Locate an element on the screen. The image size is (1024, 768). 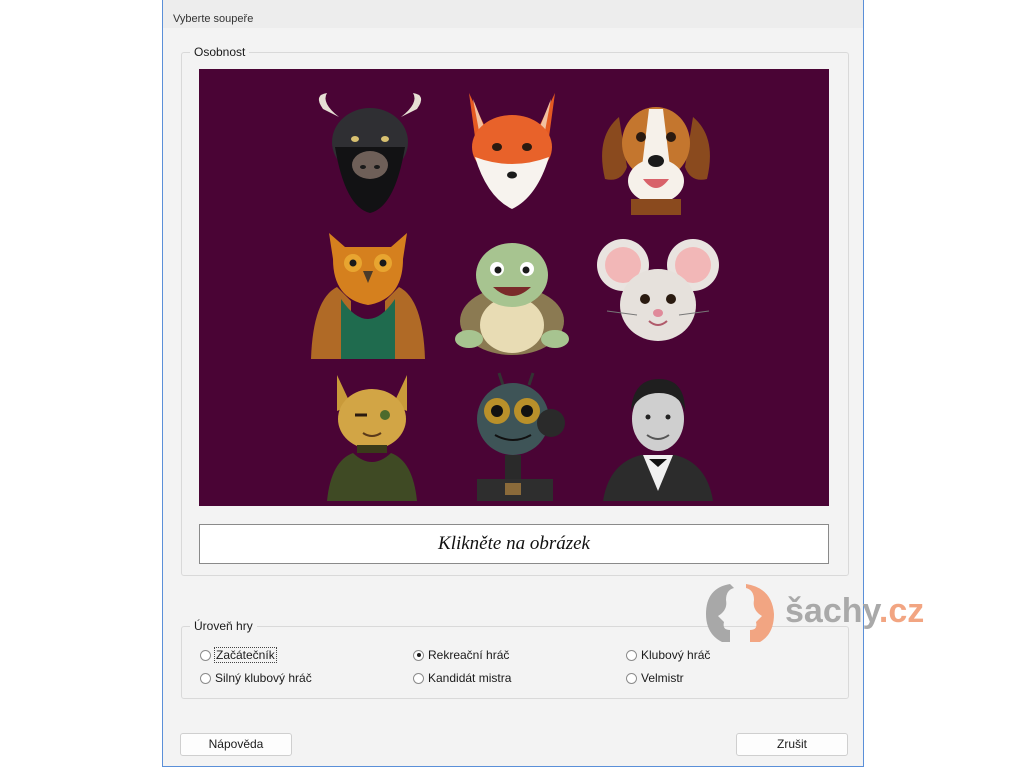
level-option-zacatecnik: Začátečník is located at coordinates (238, 655).